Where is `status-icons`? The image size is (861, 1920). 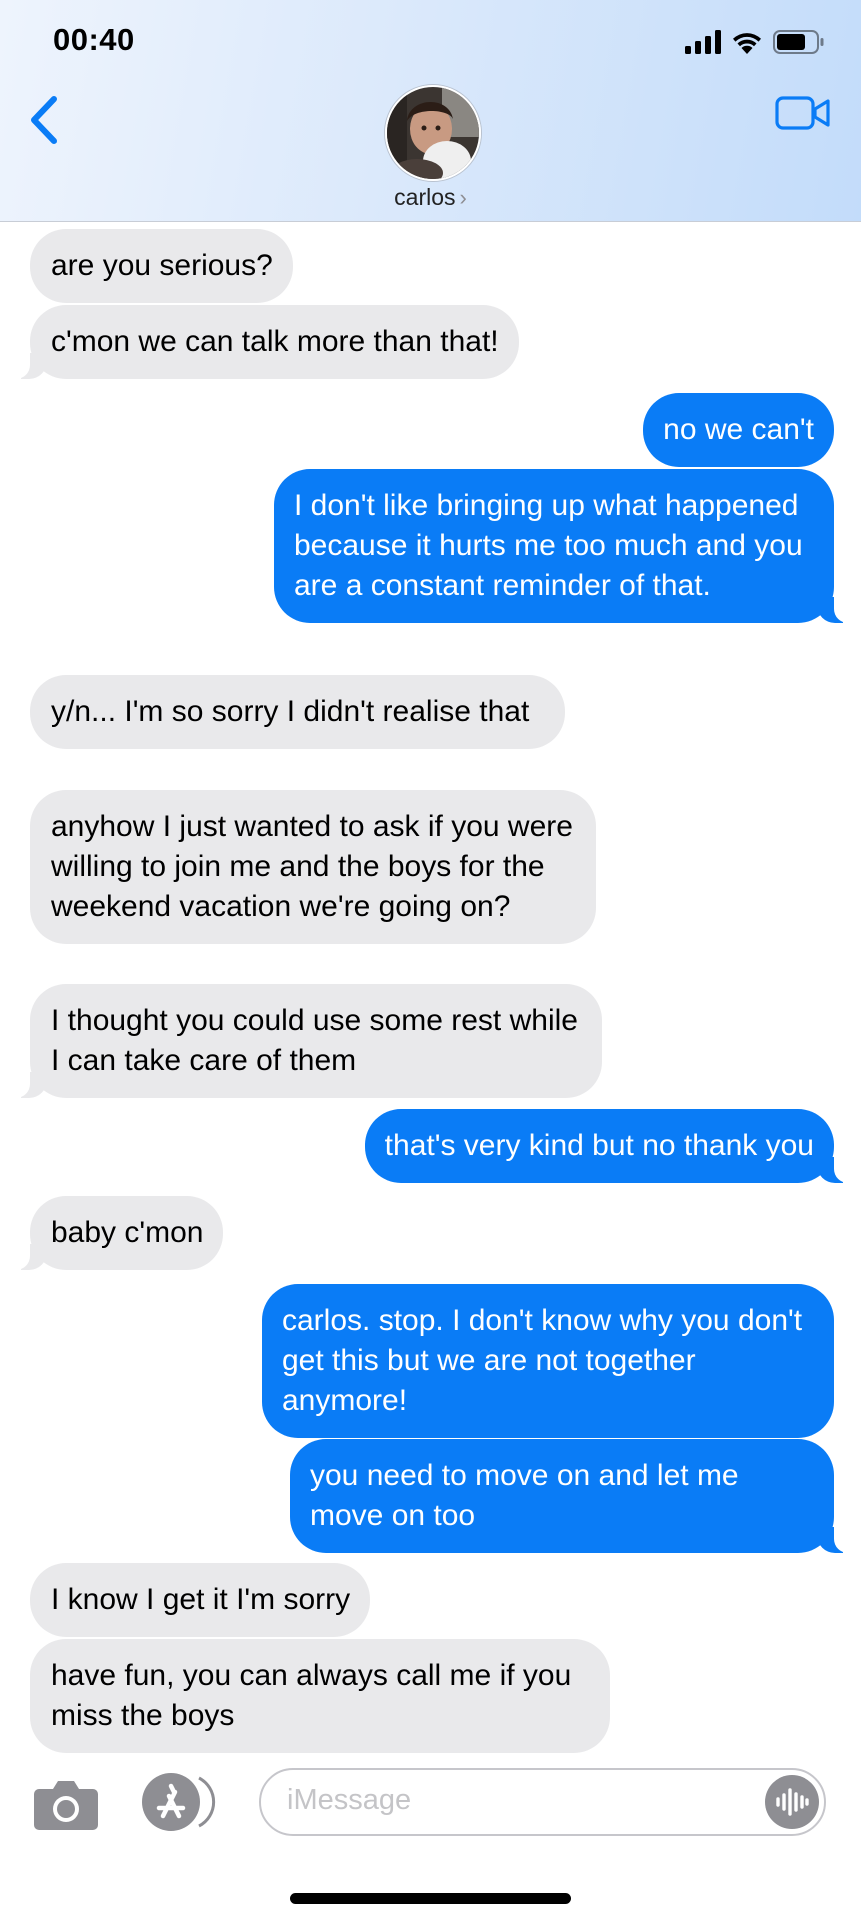 status-icons is located at coordinates (755, 42).